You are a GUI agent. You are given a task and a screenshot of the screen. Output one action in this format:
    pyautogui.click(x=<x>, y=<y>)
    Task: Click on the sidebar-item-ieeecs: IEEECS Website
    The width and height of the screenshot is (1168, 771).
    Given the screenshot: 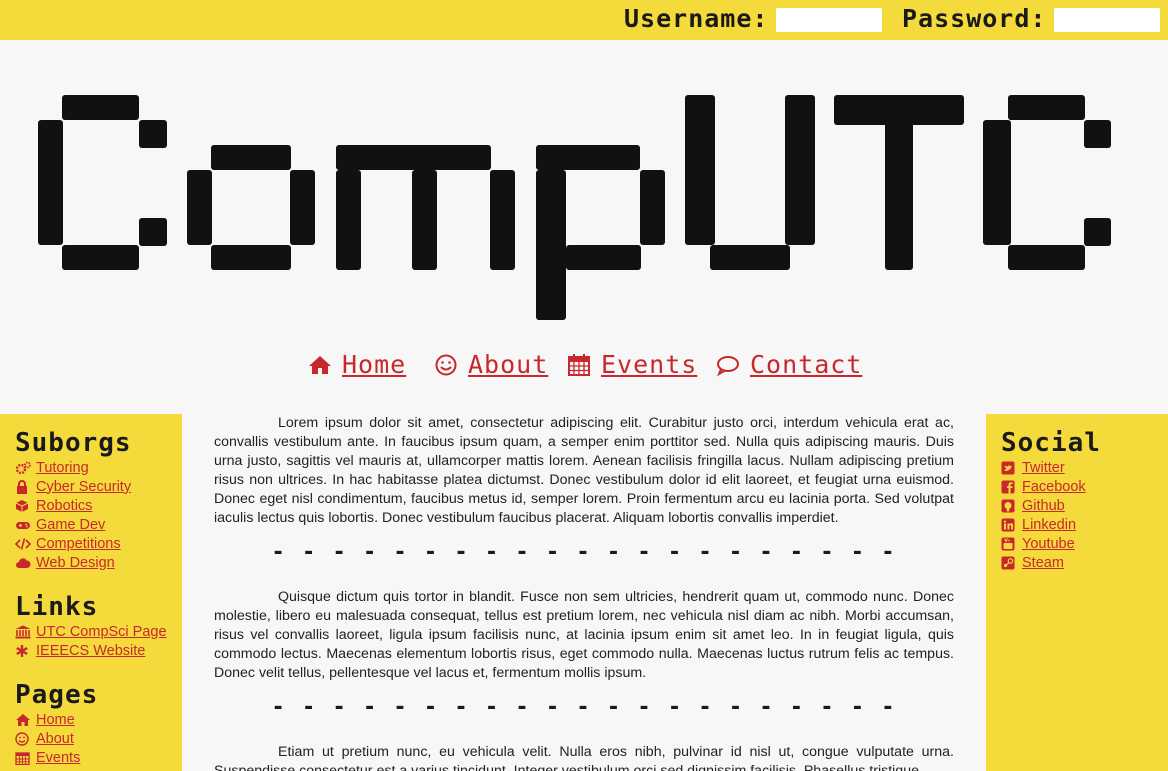 What is the action you would take?
    pyautogui.click(x=98, y=650)
    